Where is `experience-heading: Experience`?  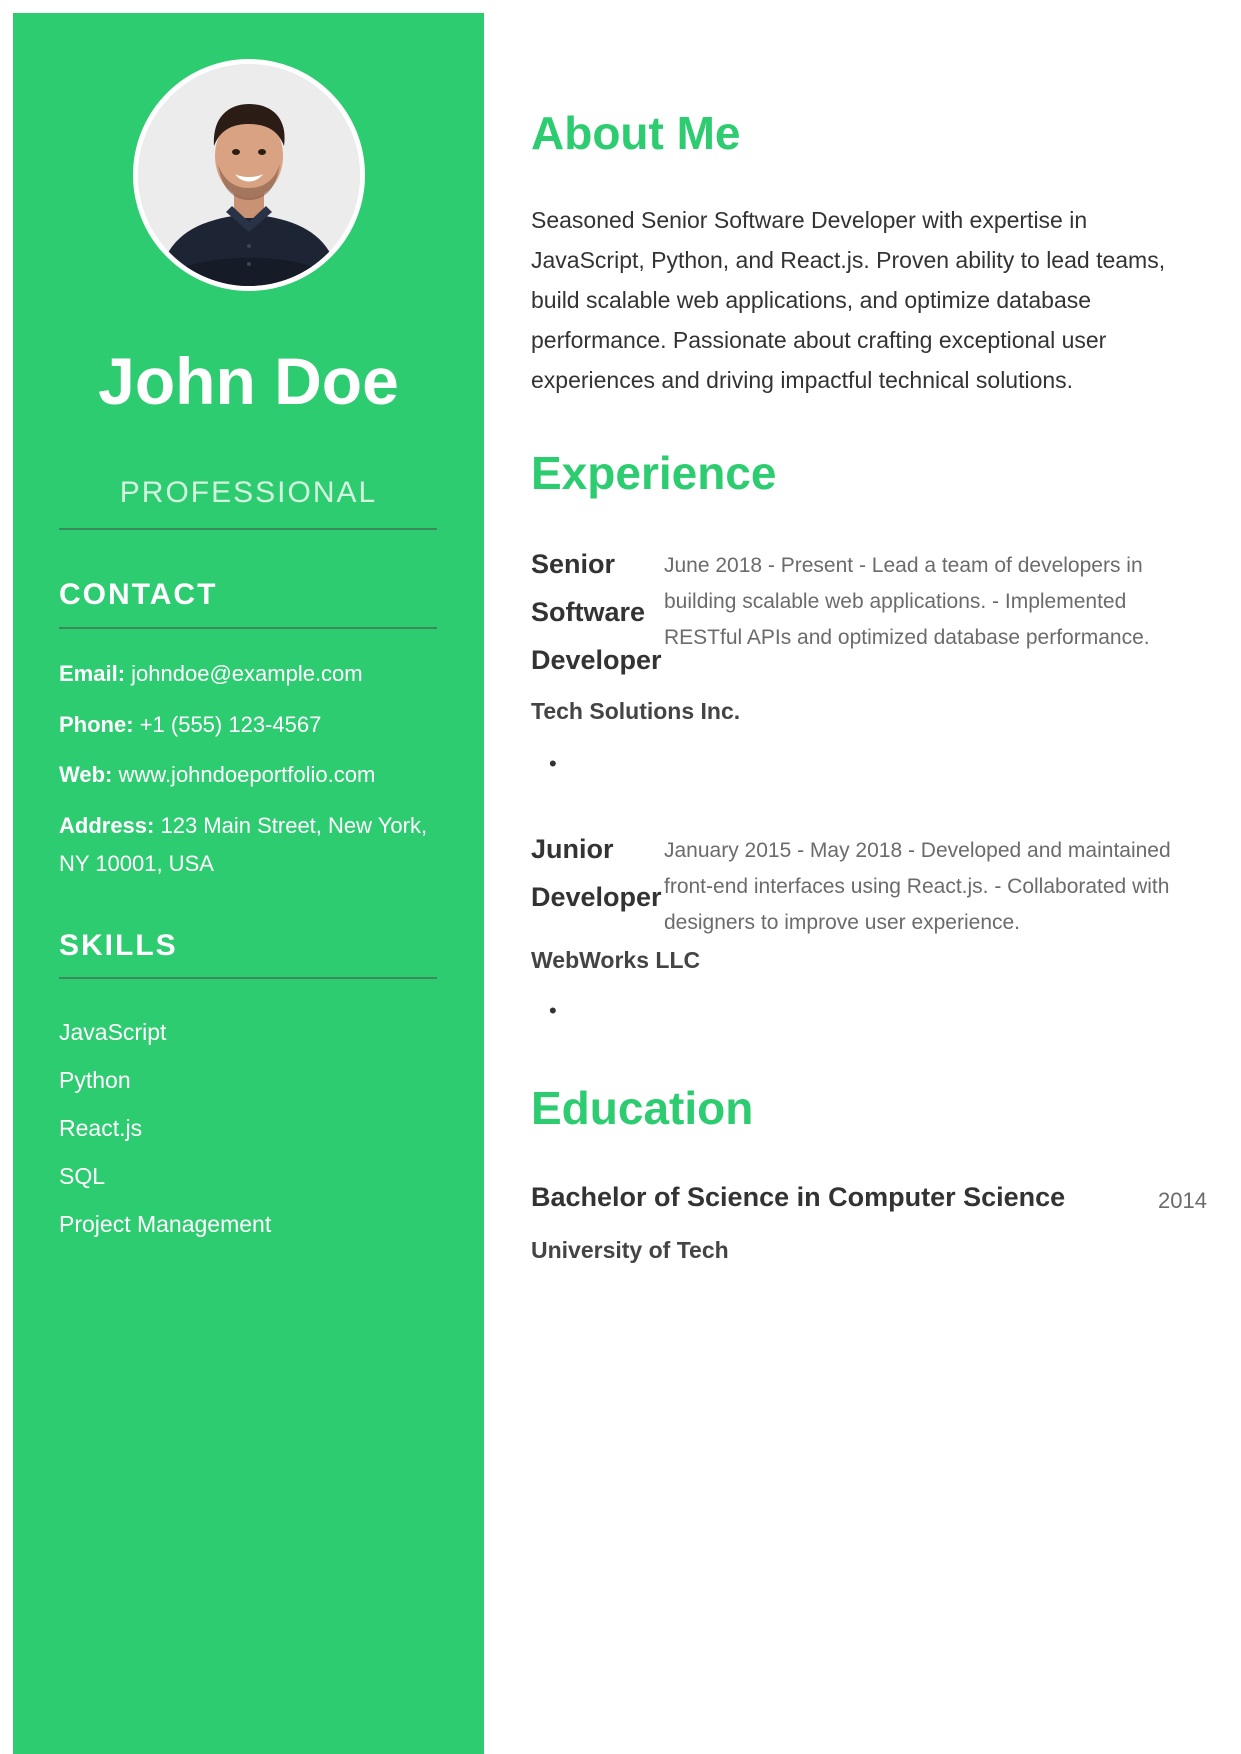
experience-heading: Experience is located at coordinates (654, 473).